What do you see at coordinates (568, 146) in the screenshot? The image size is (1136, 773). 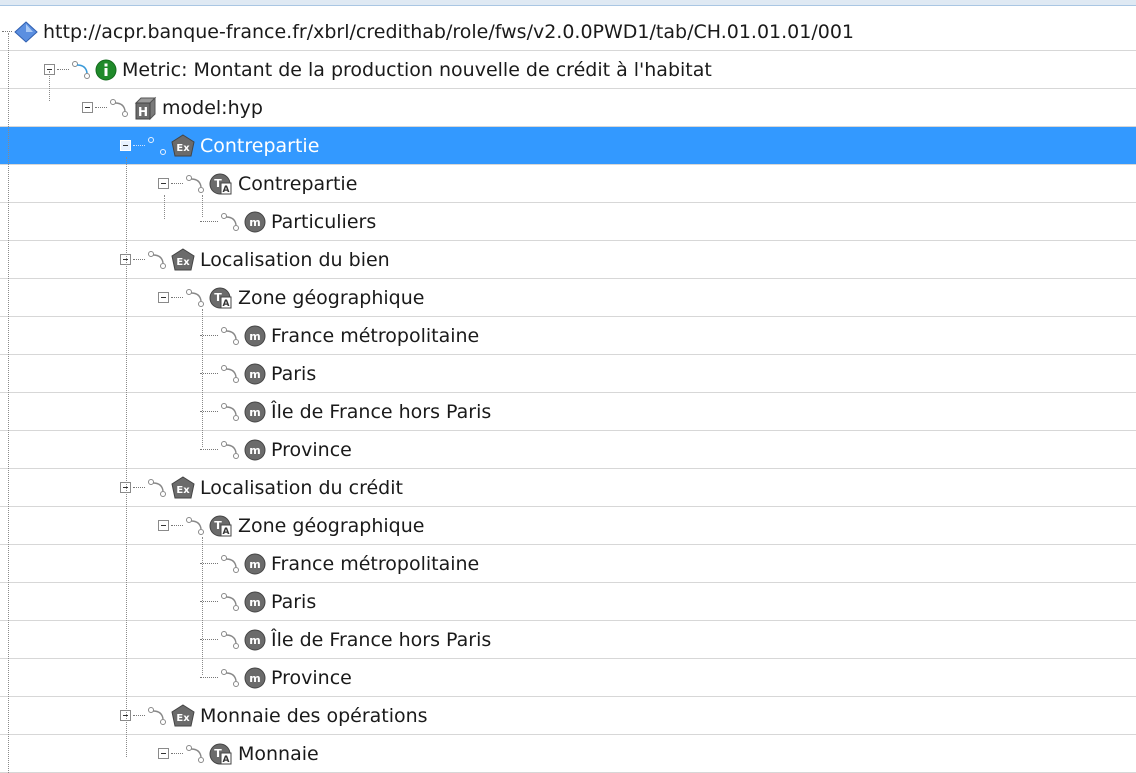 I see `tree-row-dimension: Ex Contrepartie` at bounding box center [568, 146].